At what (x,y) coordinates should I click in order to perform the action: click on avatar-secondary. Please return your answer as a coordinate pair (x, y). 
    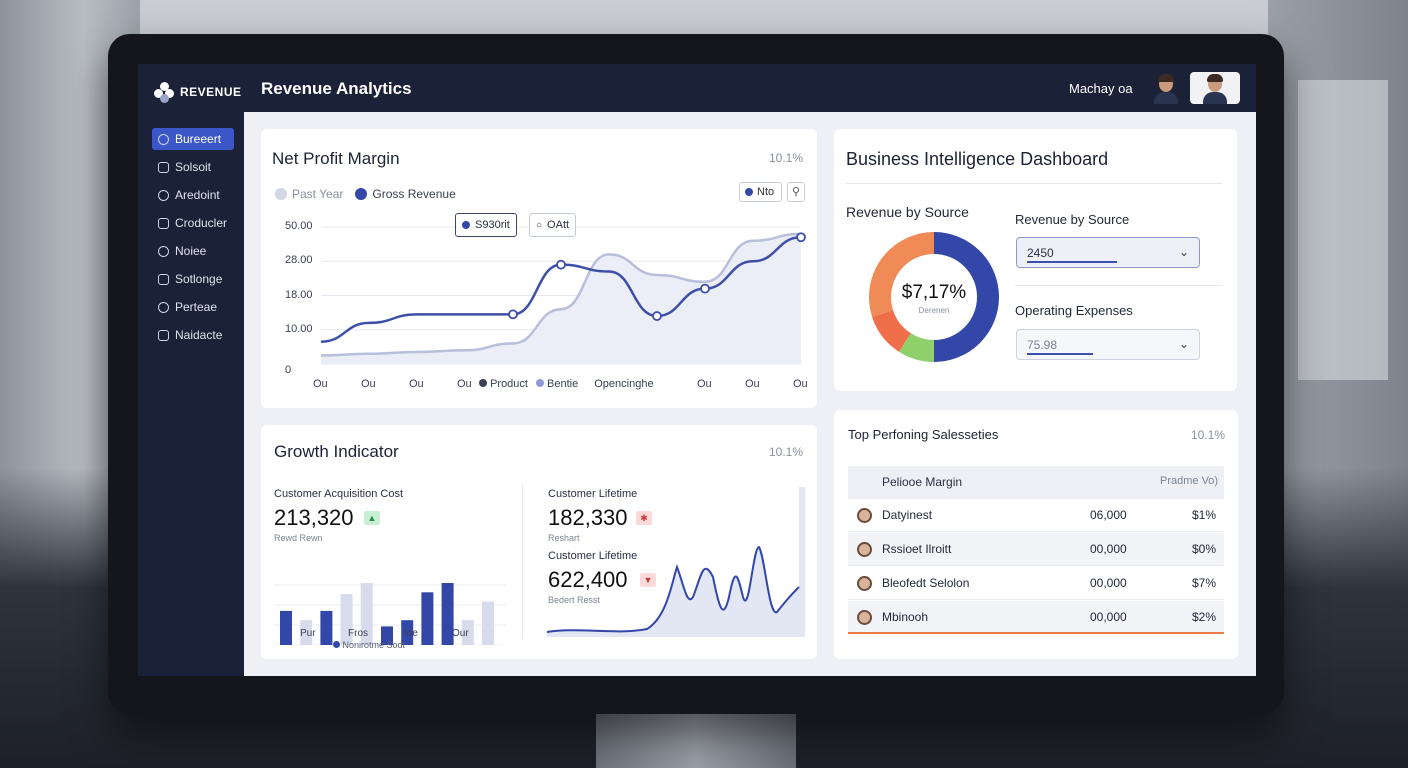
    Looking at the image, I should click on (1215, 88).